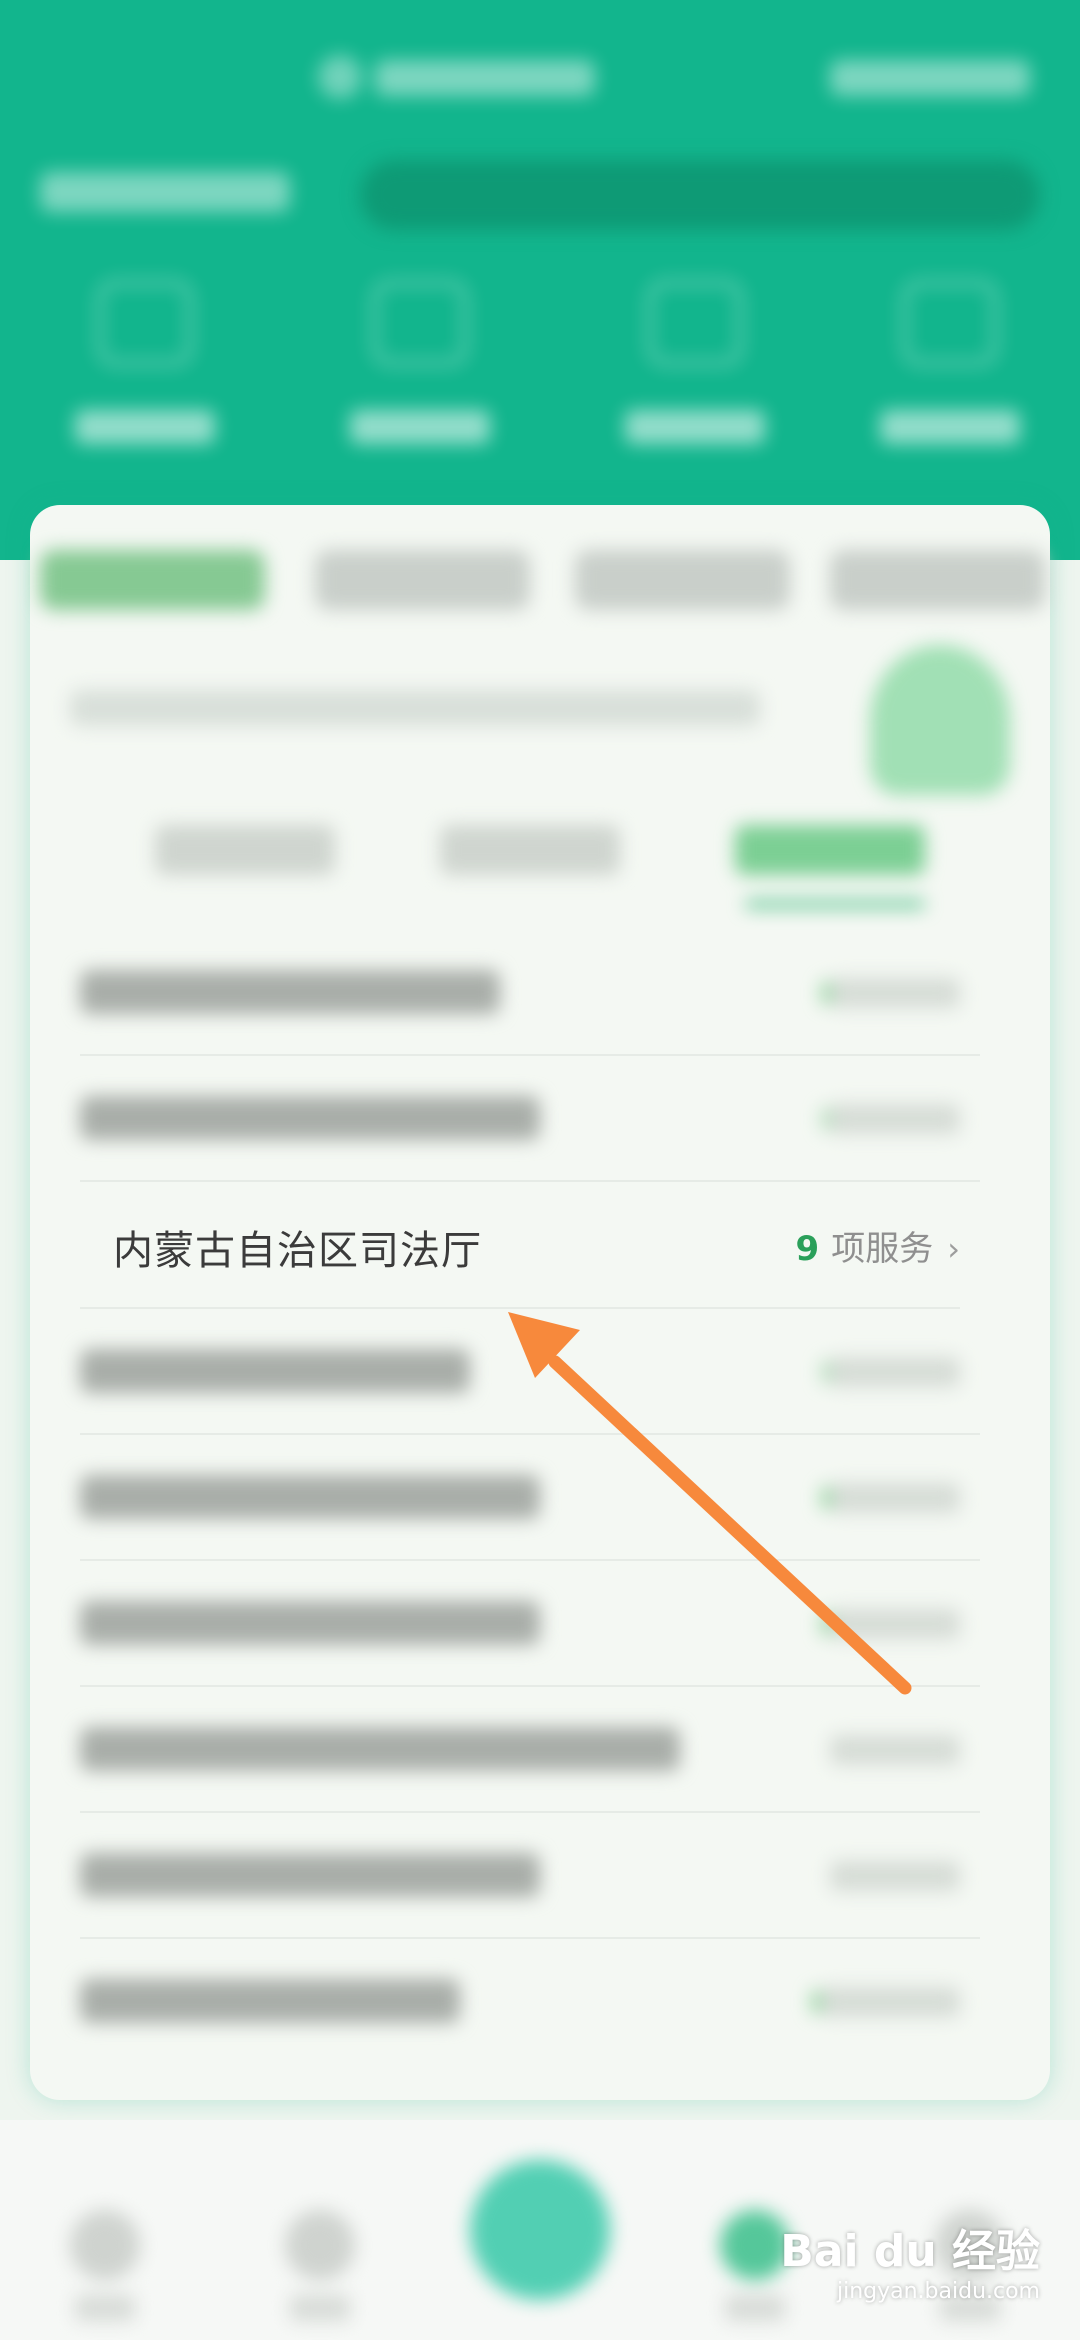 This screenshot has height=2340, width=1080. I want to click on app-logo-icon, so click(340, 77).